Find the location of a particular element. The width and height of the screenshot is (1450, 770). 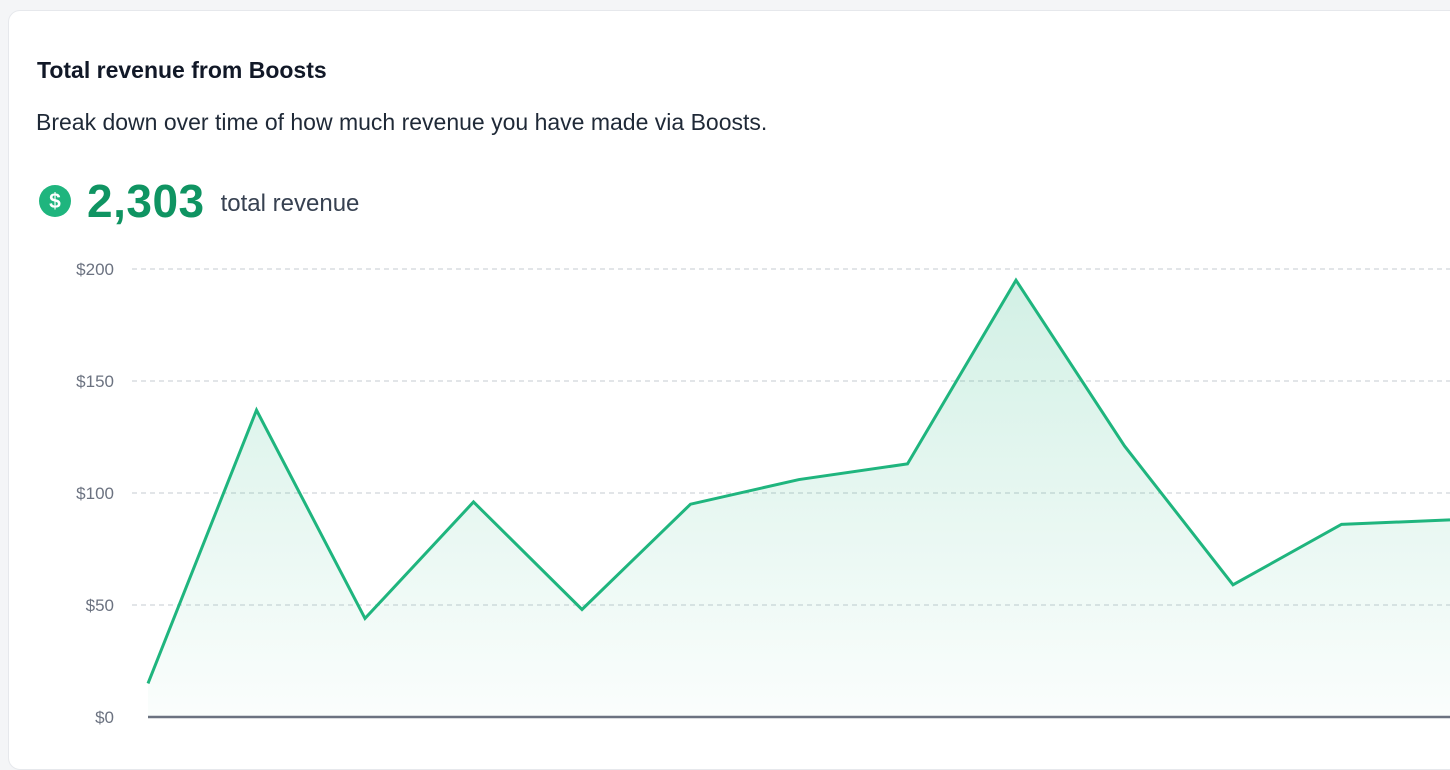

y-tick-label: $100 is located at coordinates (95, 493).